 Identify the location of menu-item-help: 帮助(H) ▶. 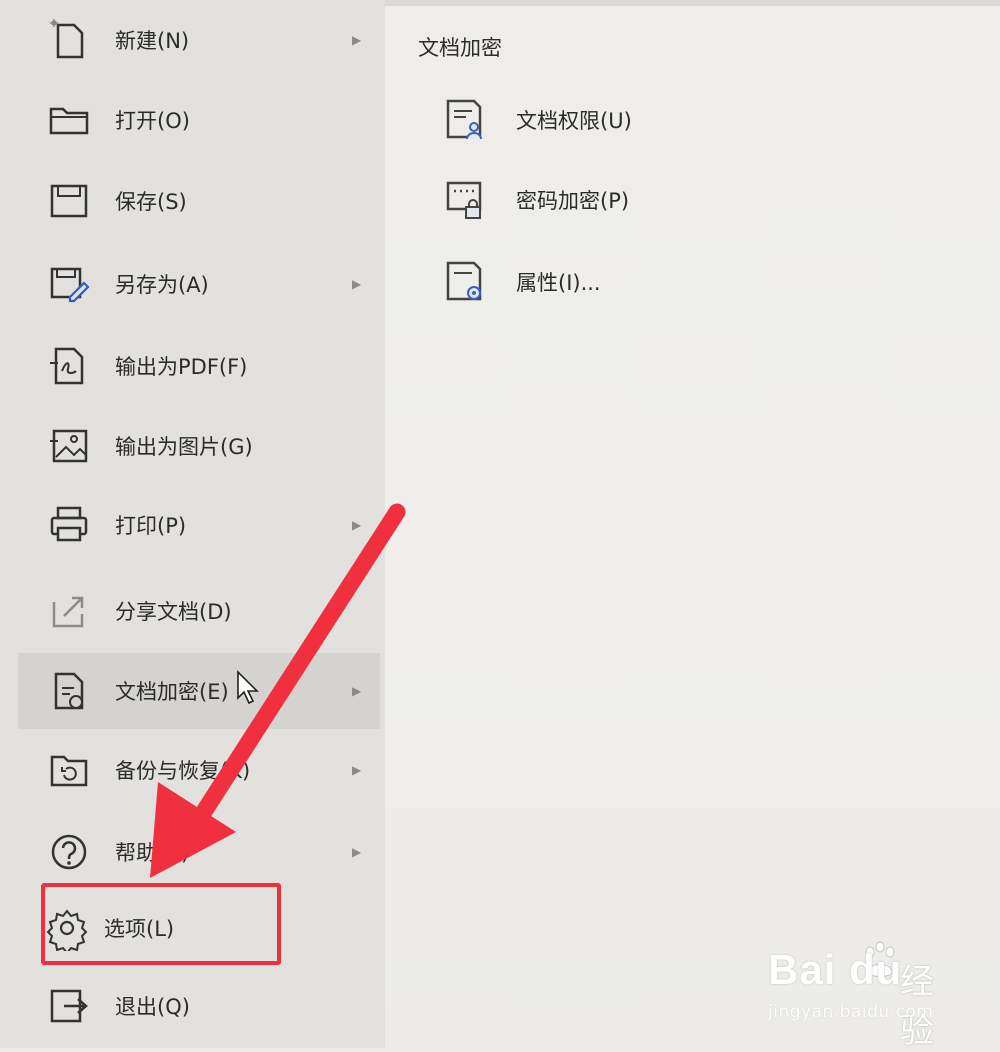
(199, 852).